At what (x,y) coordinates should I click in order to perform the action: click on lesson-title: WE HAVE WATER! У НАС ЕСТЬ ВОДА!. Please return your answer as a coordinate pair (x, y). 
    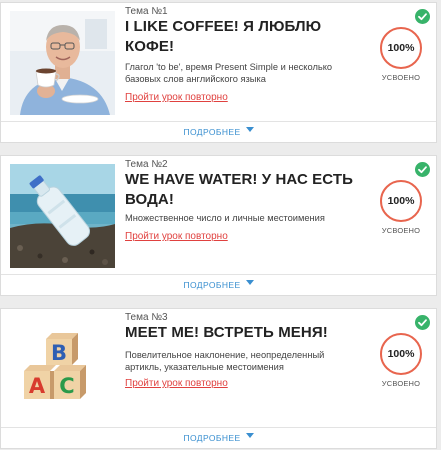
    Looking at the image, I should click on (239, 189).